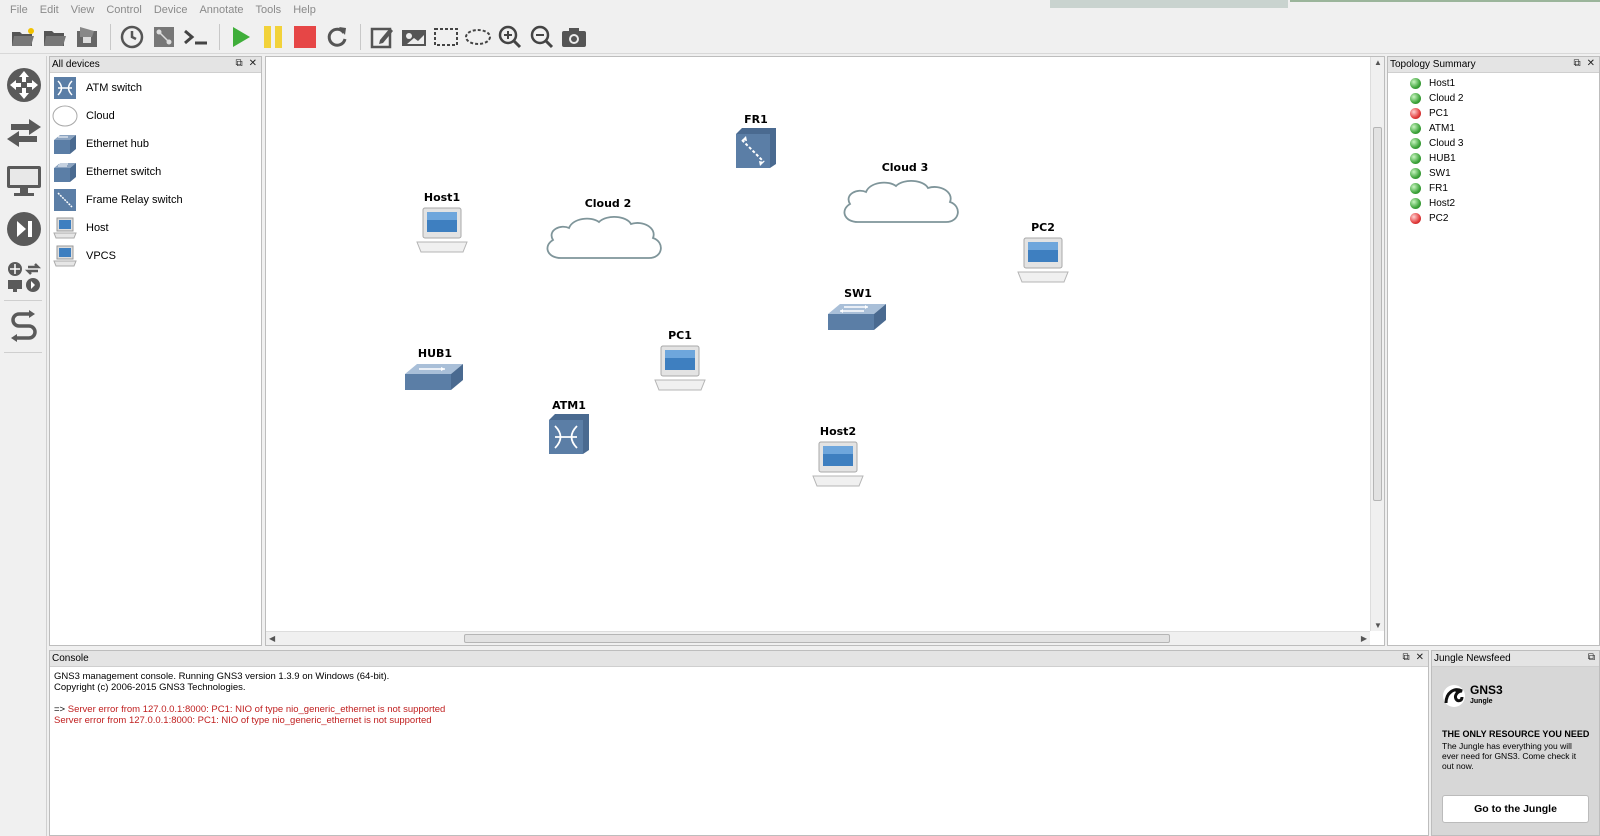 The image size is (1600, 836). What do you see at coordinates (155, 88) in the screenshot?
I see `device-item-atm-switch: ATM switch` at bounding box center [155, 88].